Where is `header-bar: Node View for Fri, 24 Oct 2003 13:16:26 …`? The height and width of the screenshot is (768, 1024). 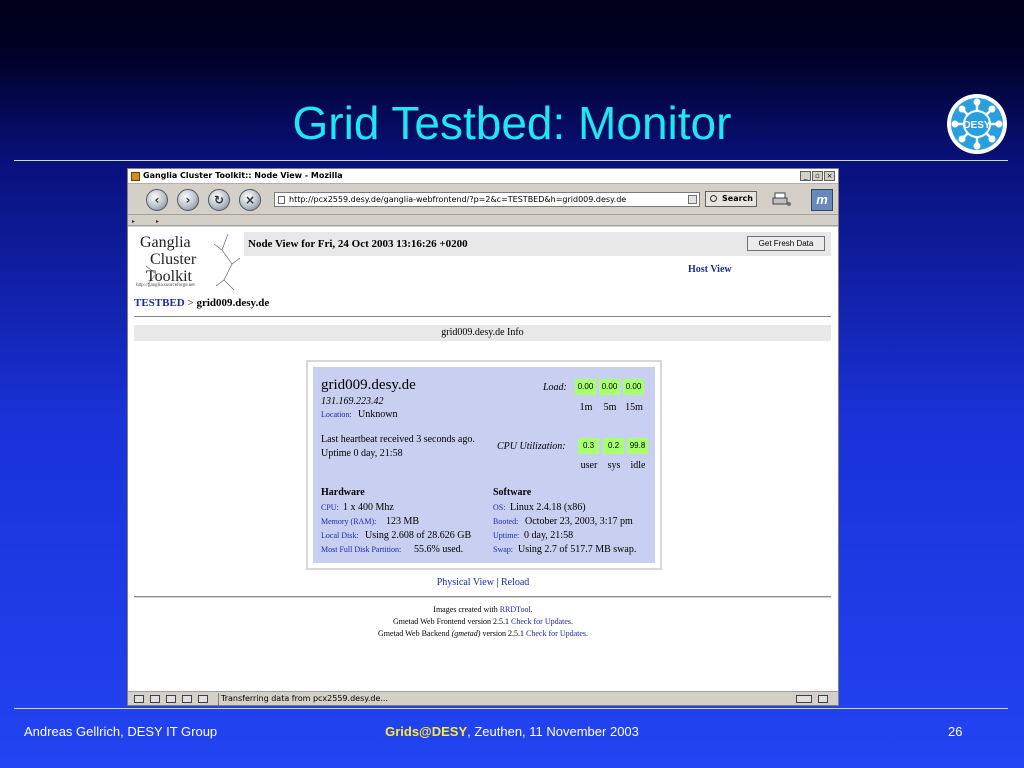 header-bar: Node View for Fri, 24 Oct 2003 13:16:26 … is located at coordinates (537, 244).